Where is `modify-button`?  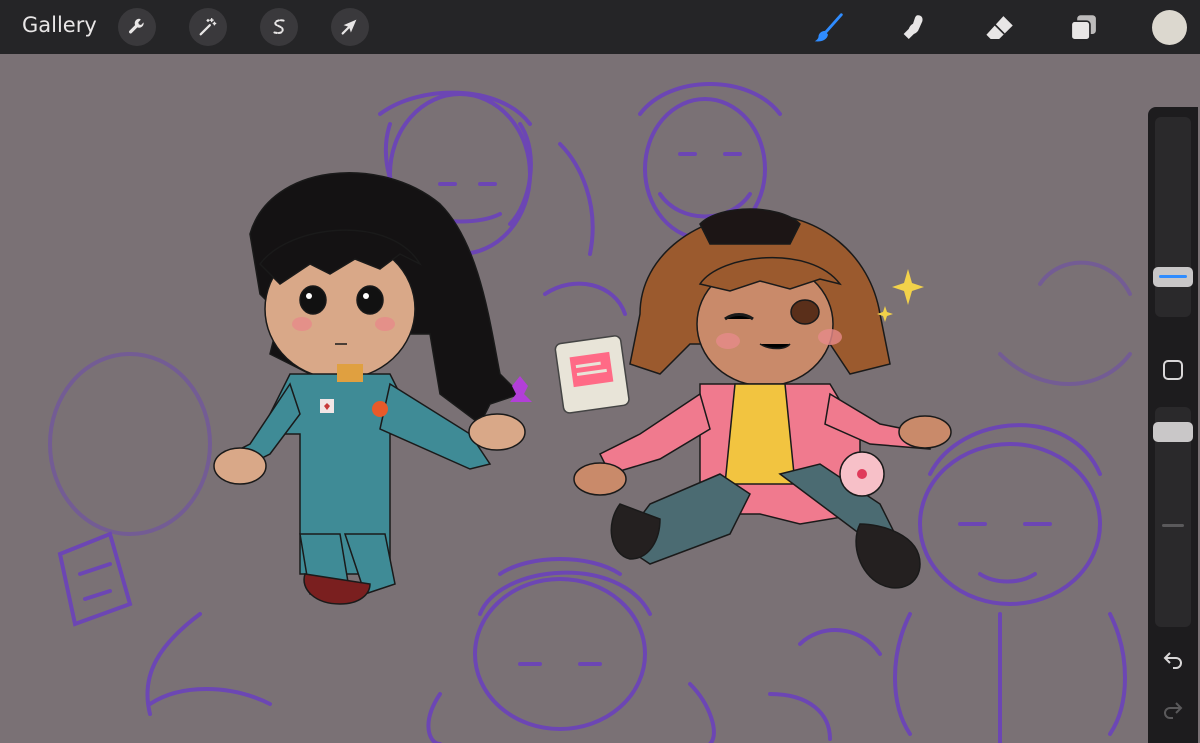 modify-button is located at coordinates (1173, 370).